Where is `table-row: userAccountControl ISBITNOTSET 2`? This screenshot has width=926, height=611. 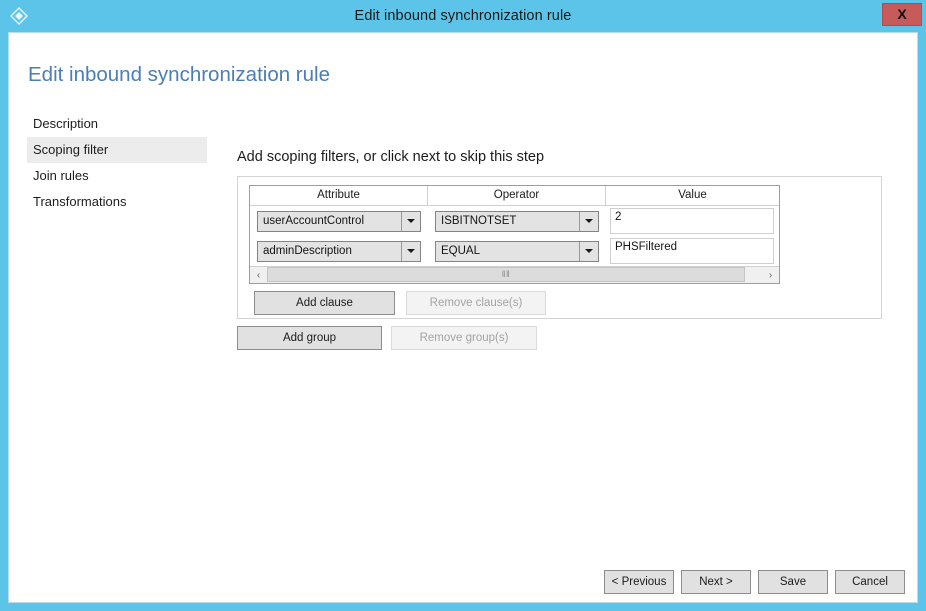 table-row: userAccountControl ISBITNOTSET 2 is located at coordinates (514, 221).